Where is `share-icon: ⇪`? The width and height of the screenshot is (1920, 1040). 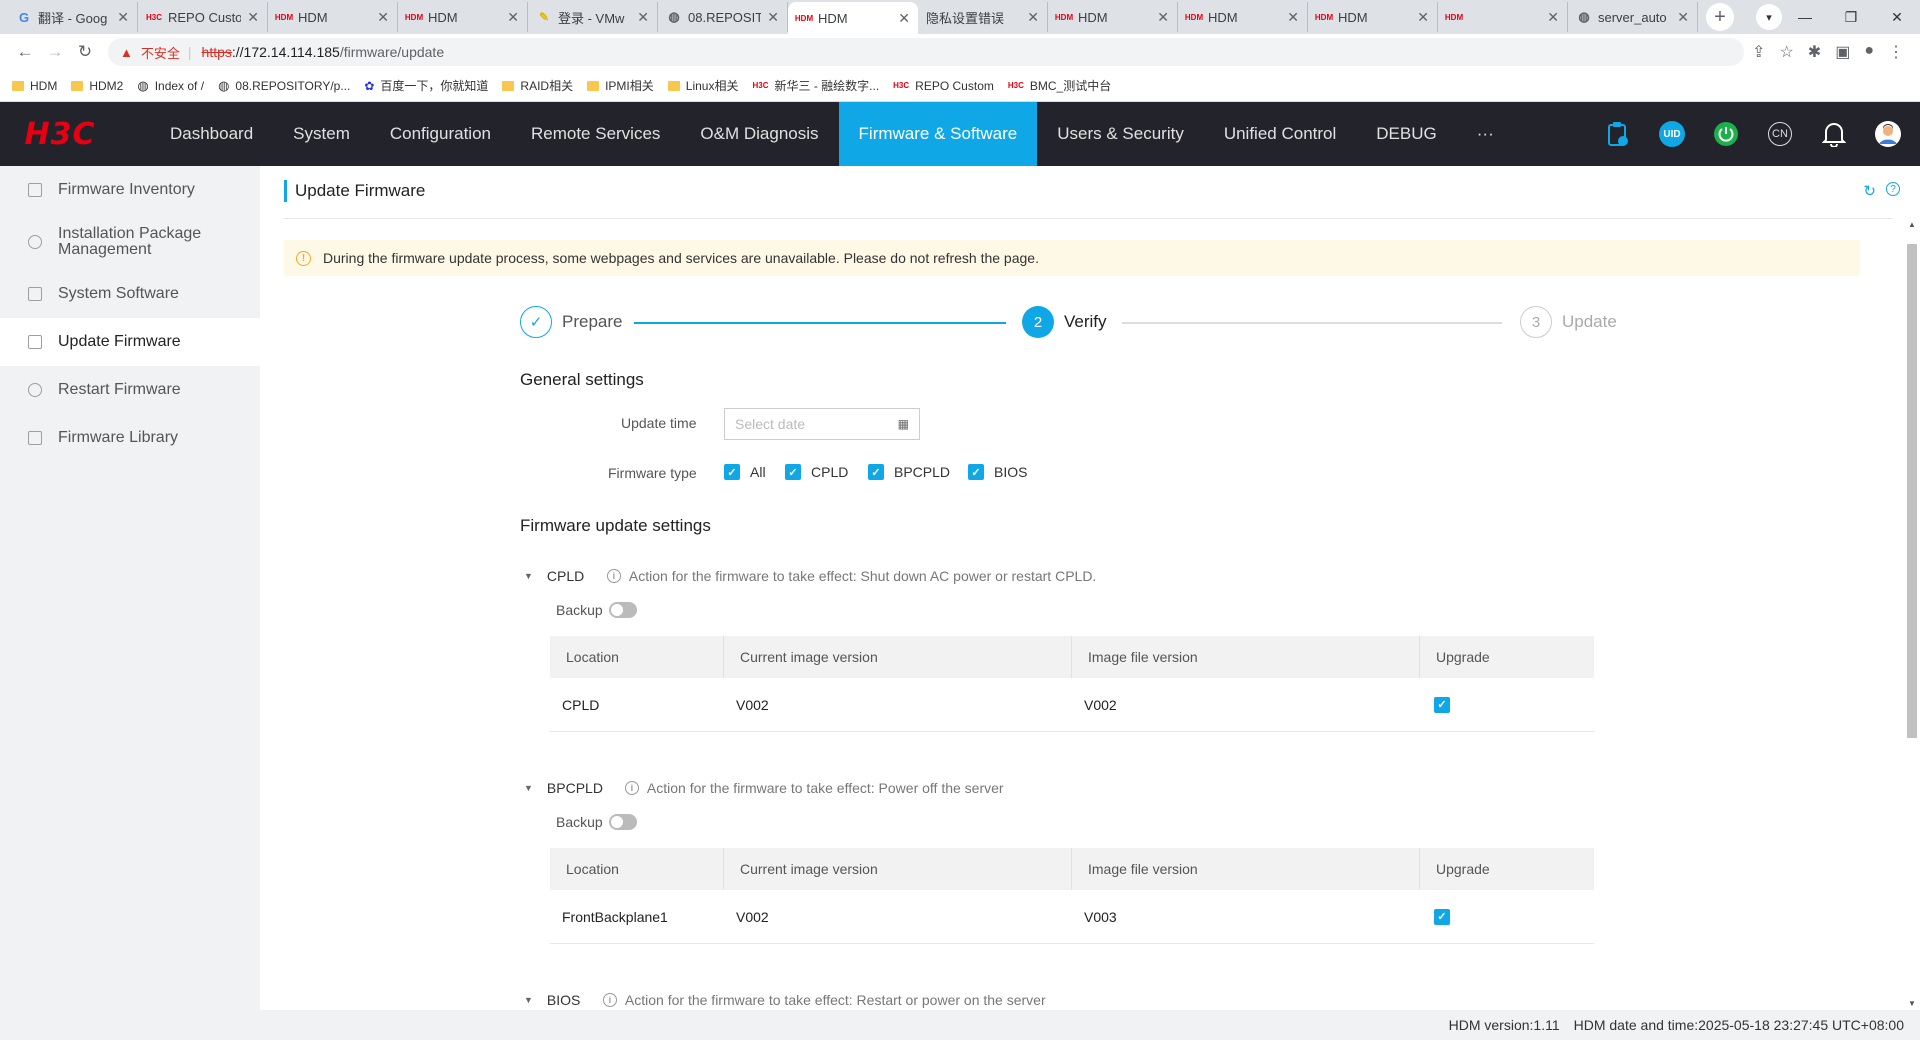
share-icon: ⇪ is located at coordinates (1758, 52).